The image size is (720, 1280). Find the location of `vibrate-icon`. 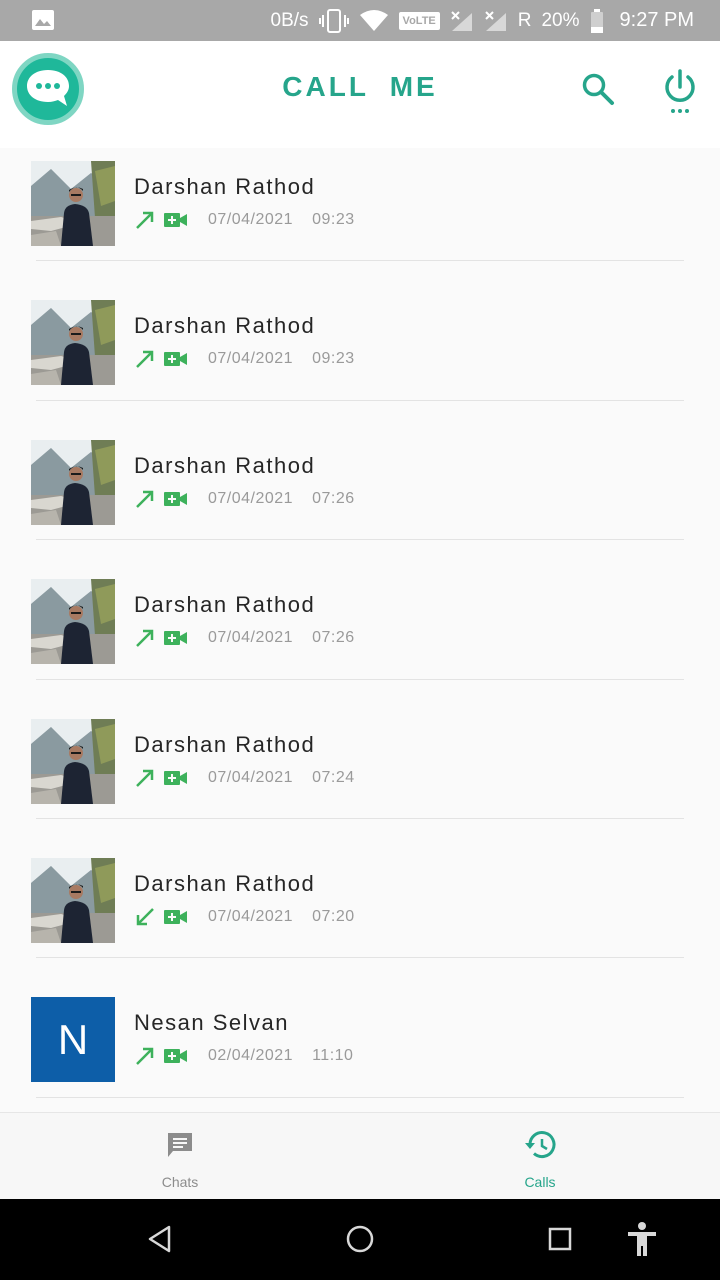

vibrate-icon is located at coordinates (333, 20).